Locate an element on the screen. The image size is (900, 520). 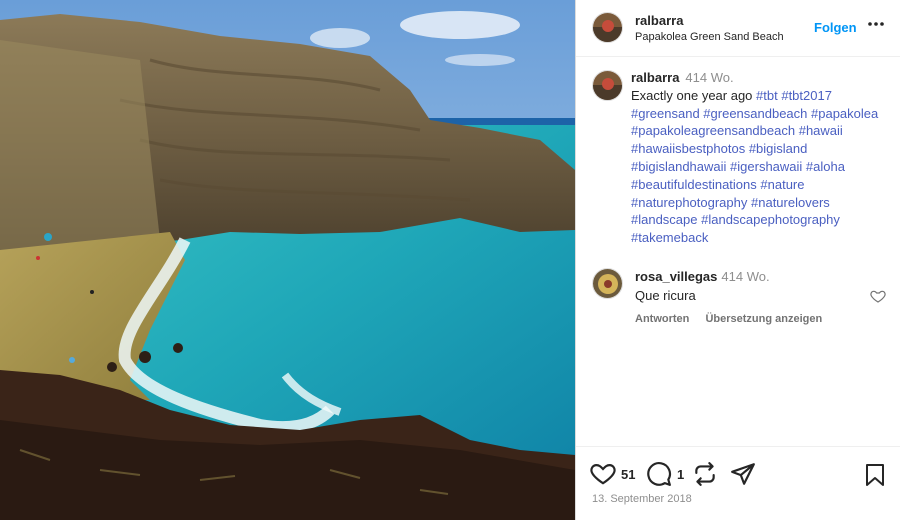
hashtag-link: #aloha is located at coordinates (825, 166).